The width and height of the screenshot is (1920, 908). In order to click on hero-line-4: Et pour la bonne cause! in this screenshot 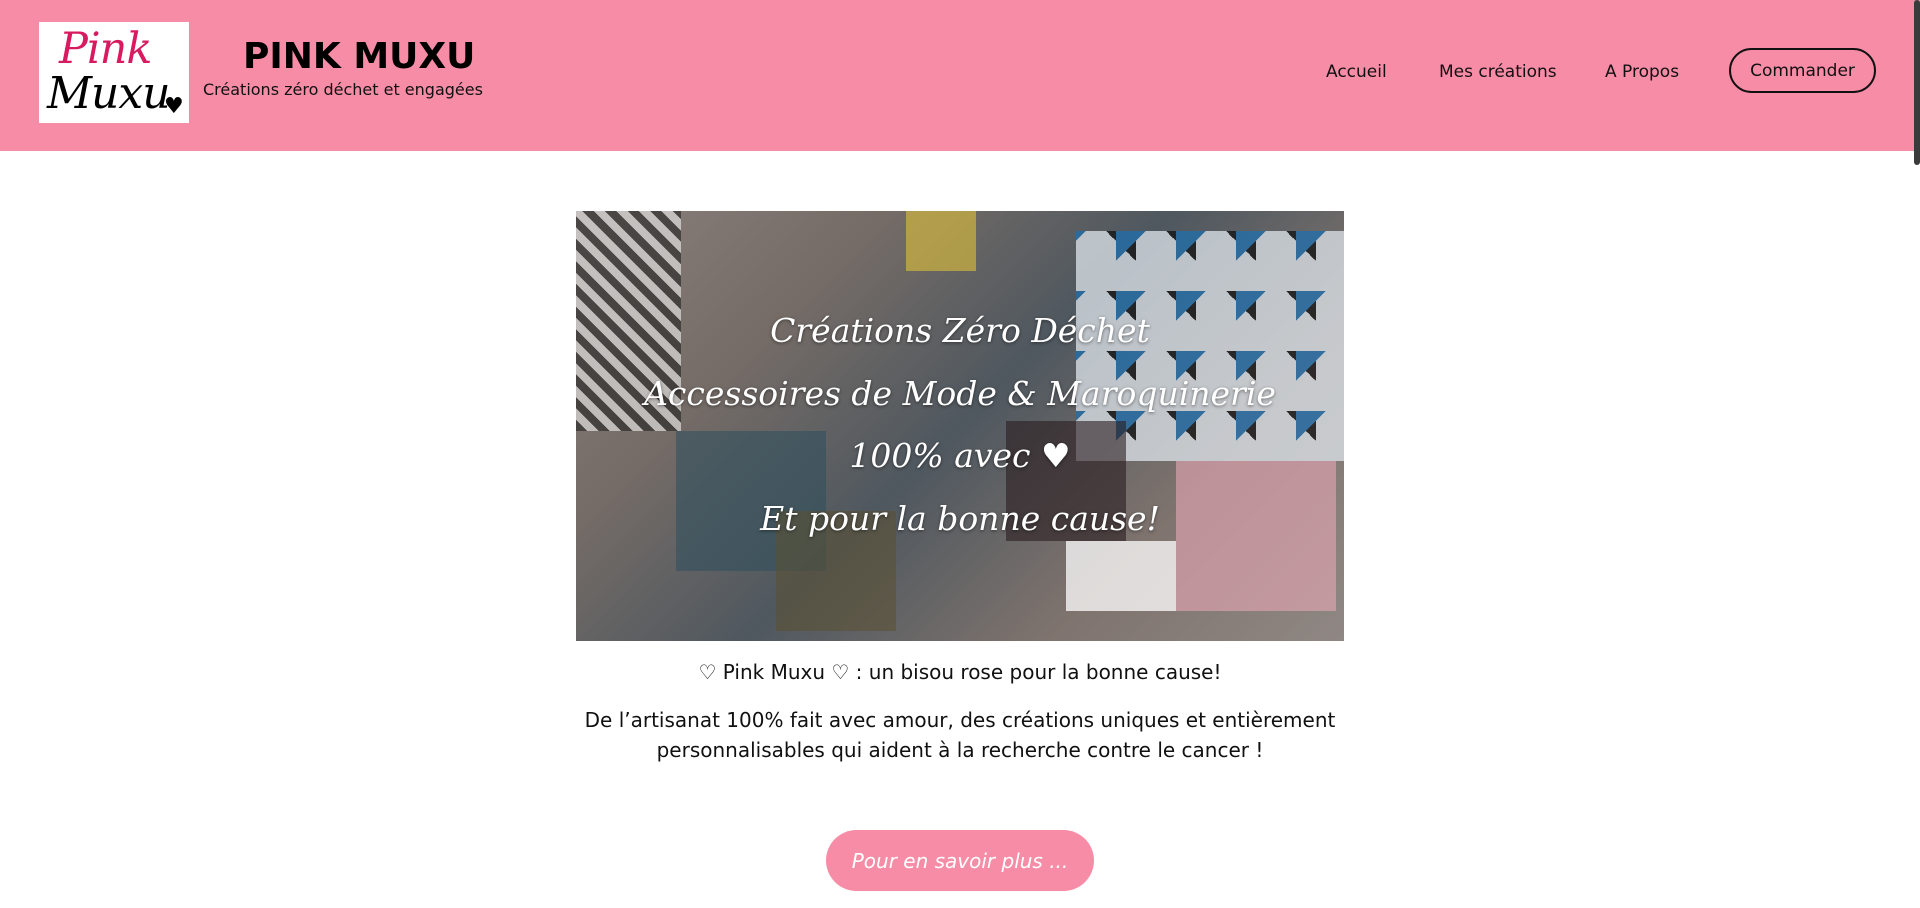, I will do `click(960, 518)`.